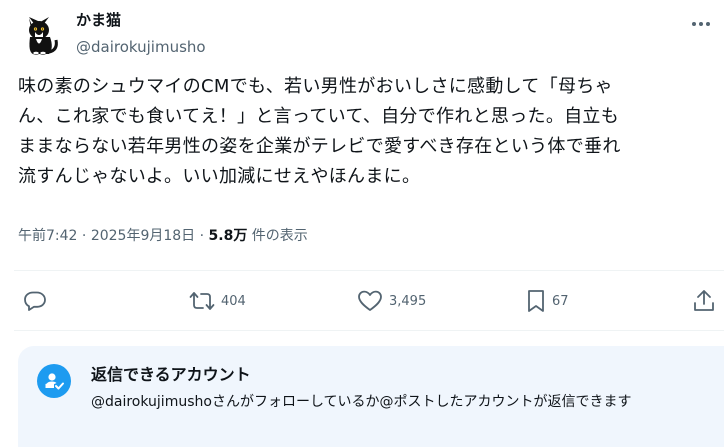 This screenshot has height=447, width=724. Describe the element at coordinates (228, 236) in the screenshot. I see `views-count: 5.8万` at that location.